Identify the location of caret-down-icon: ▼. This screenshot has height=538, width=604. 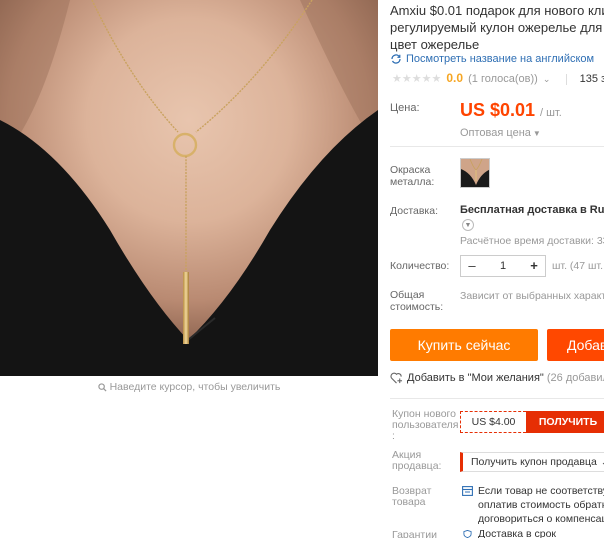
(536, 133).